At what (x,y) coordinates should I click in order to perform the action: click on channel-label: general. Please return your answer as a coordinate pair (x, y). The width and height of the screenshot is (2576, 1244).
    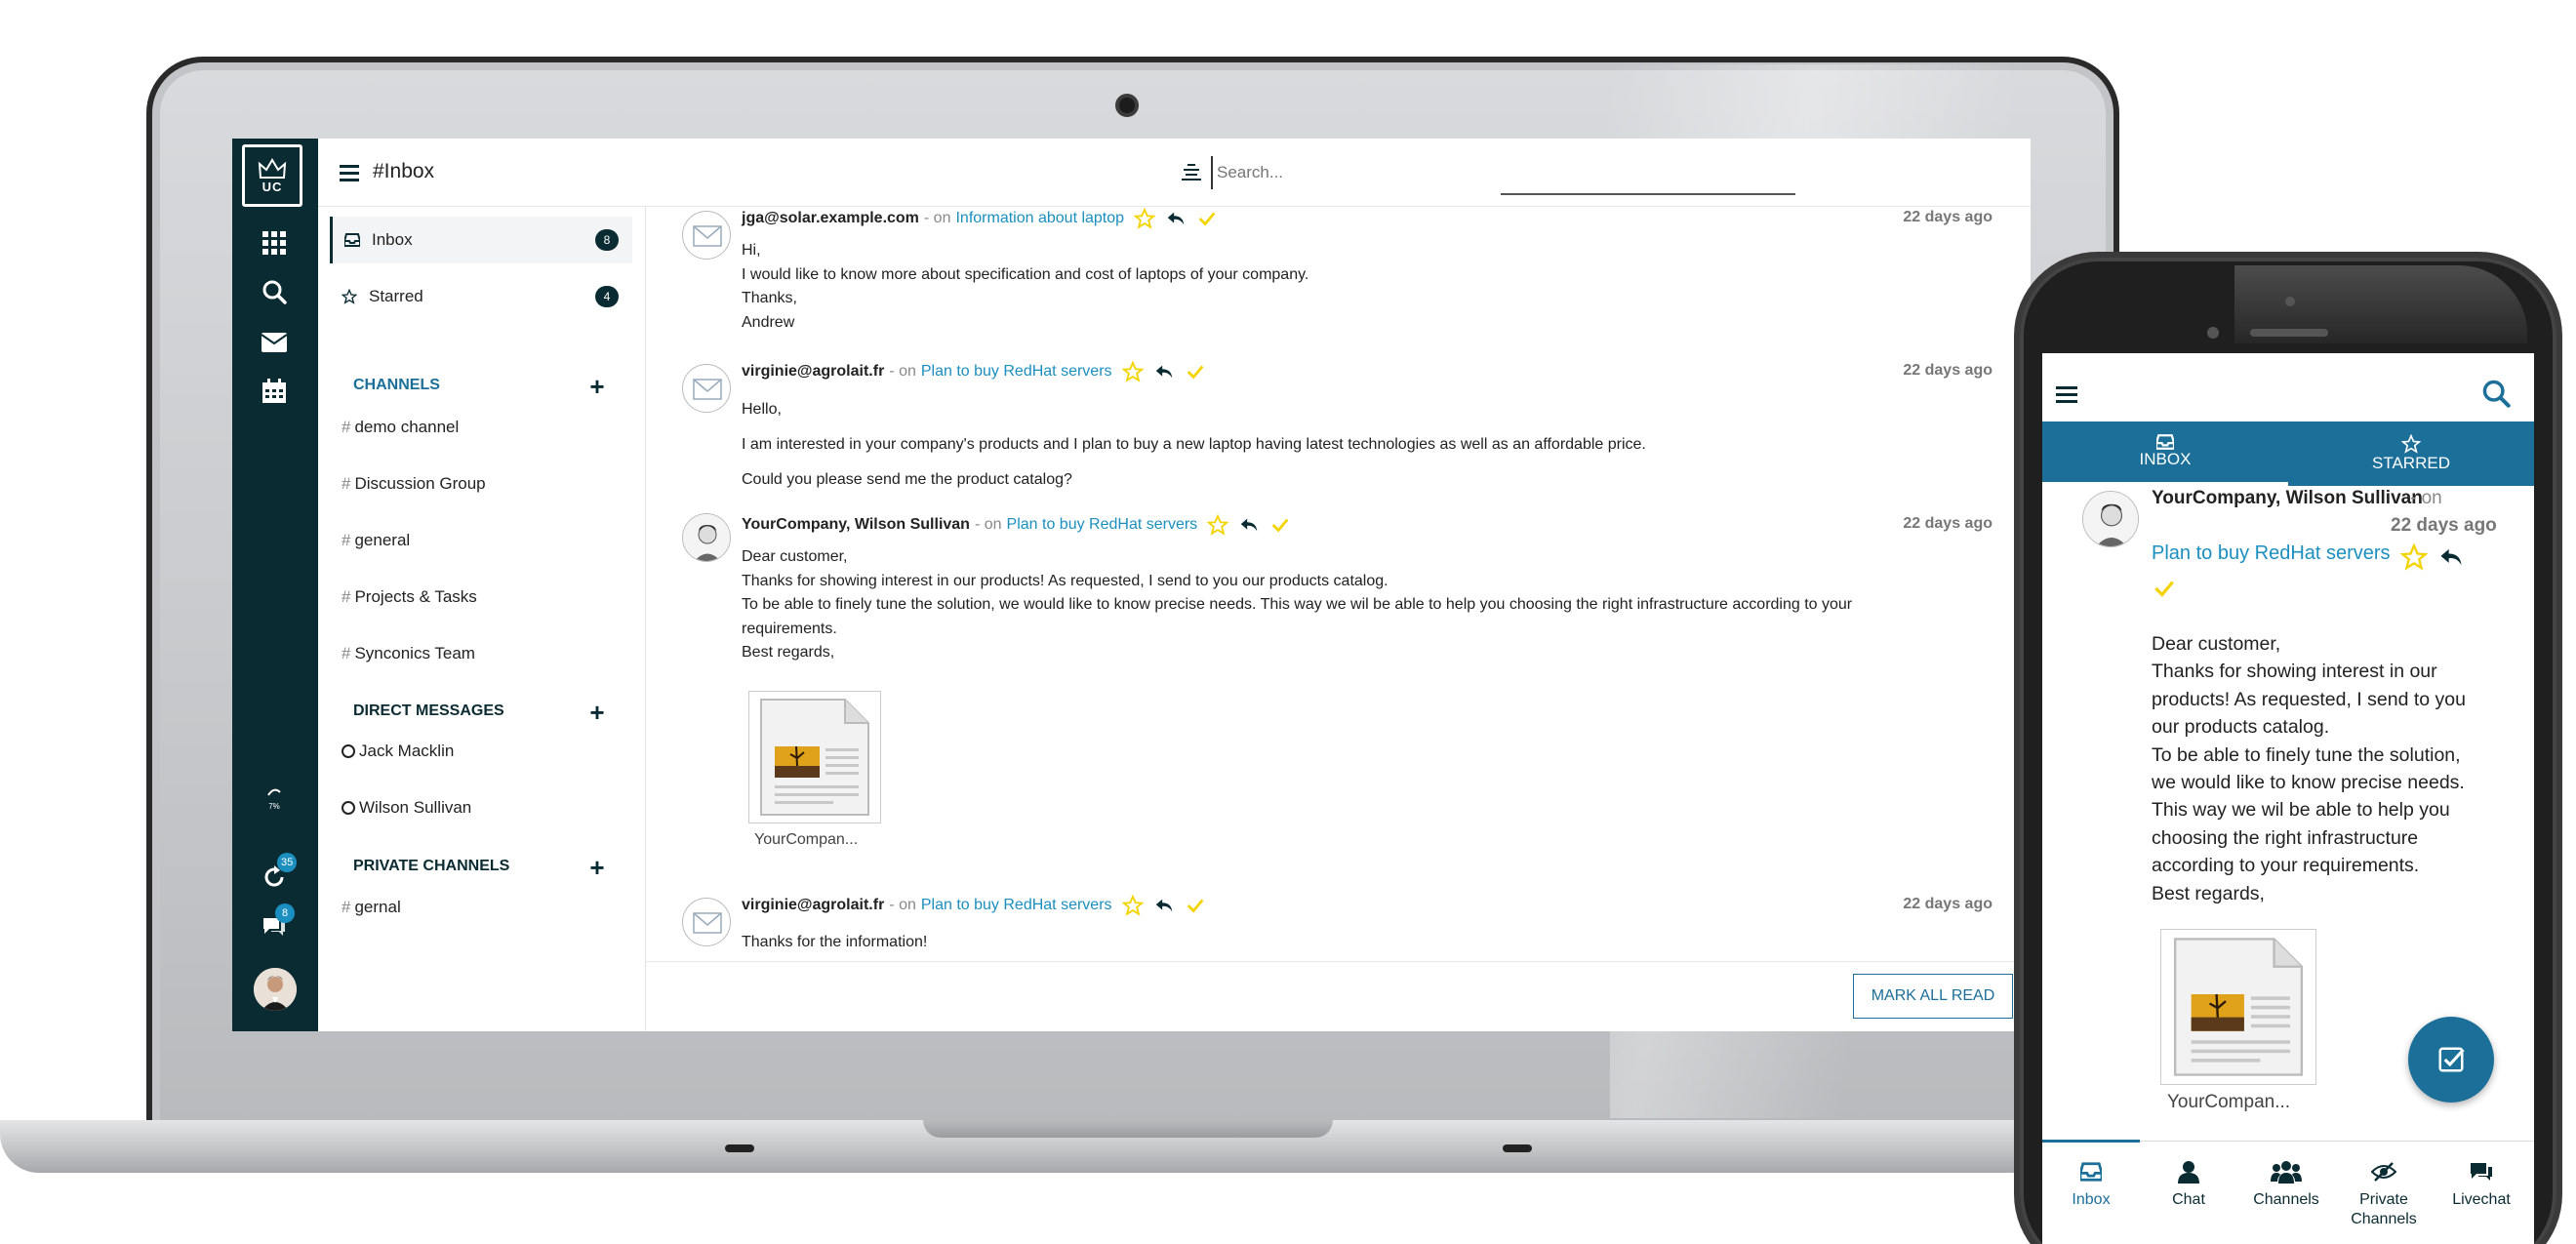
    Looking at the image, I should click on (382, 540).